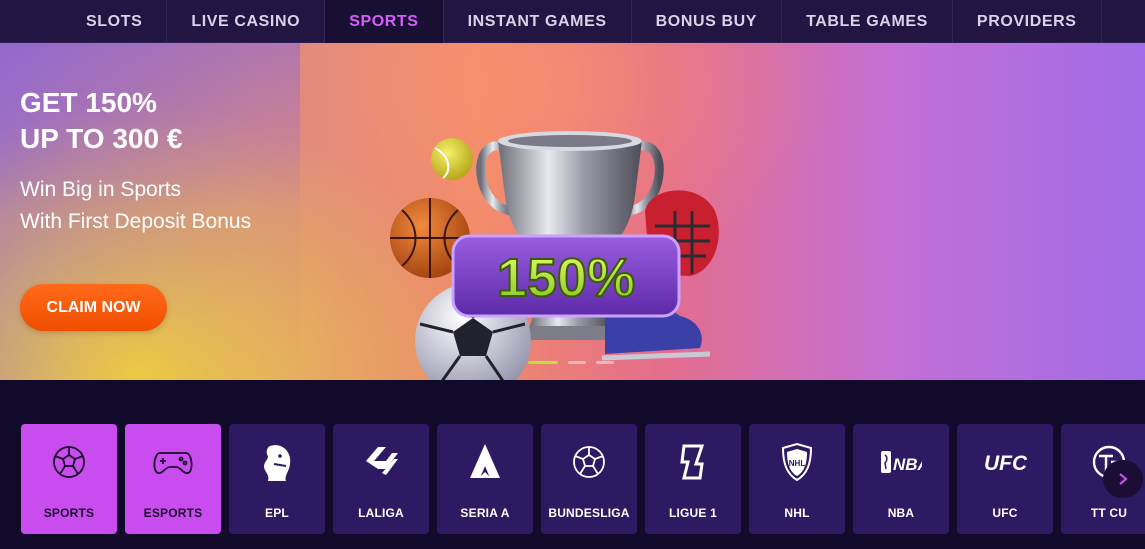  What do you see at coordinates (101, 189) in the screenshot?
I see `banner-subtitle-line1: Win Big in Sports` at bounding box center [101, 189].